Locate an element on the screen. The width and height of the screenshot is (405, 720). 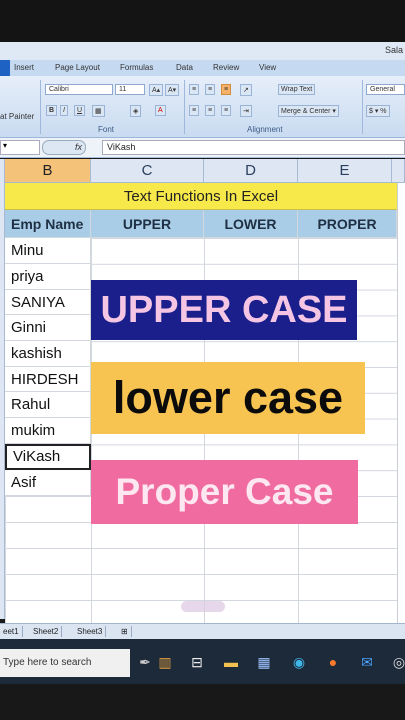
fill-color-icon: ◈ is located at coordinates (136, 111).